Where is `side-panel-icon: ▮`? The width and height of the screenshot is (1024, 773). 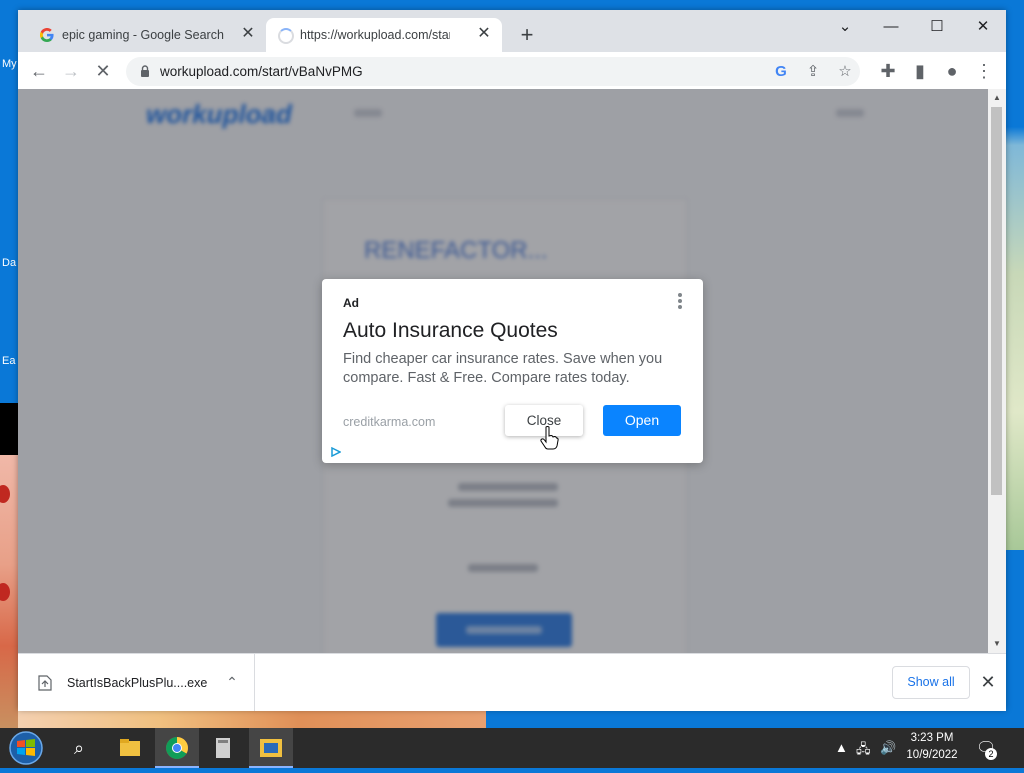
side-panel-icon: ▮ is located at coordinates (920, 71).